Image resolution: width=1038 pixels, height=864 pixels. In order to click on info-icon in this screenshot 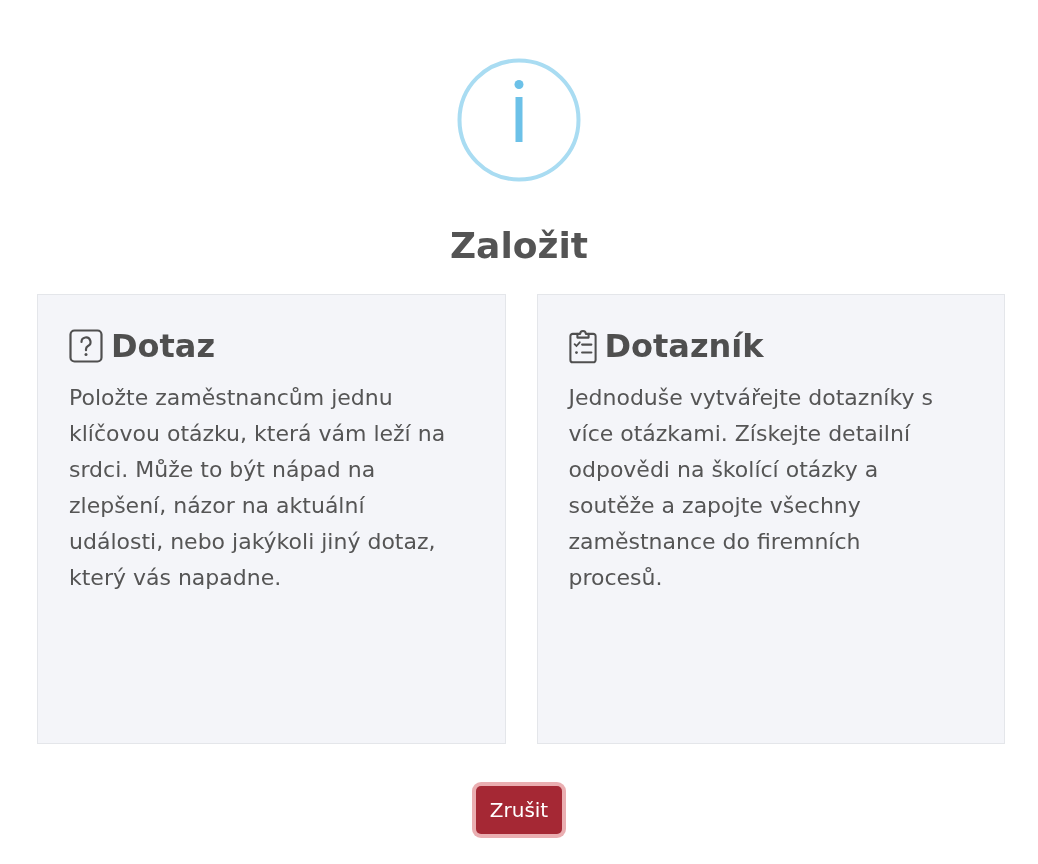, I will do `click(519, 120)`.